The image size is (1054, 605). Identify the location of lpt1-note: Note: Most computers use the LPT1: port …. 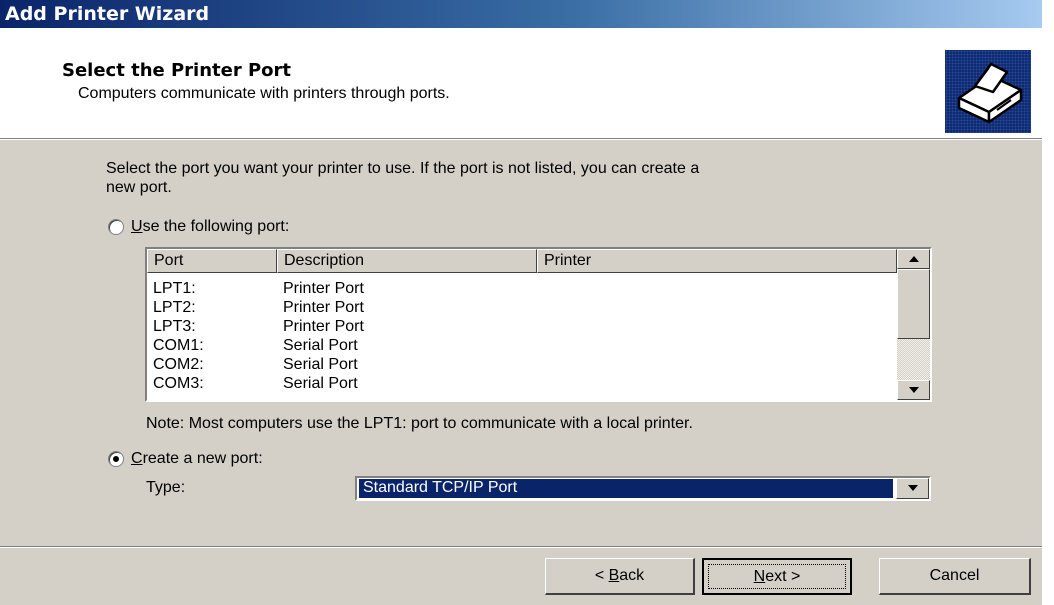
(419, 423).